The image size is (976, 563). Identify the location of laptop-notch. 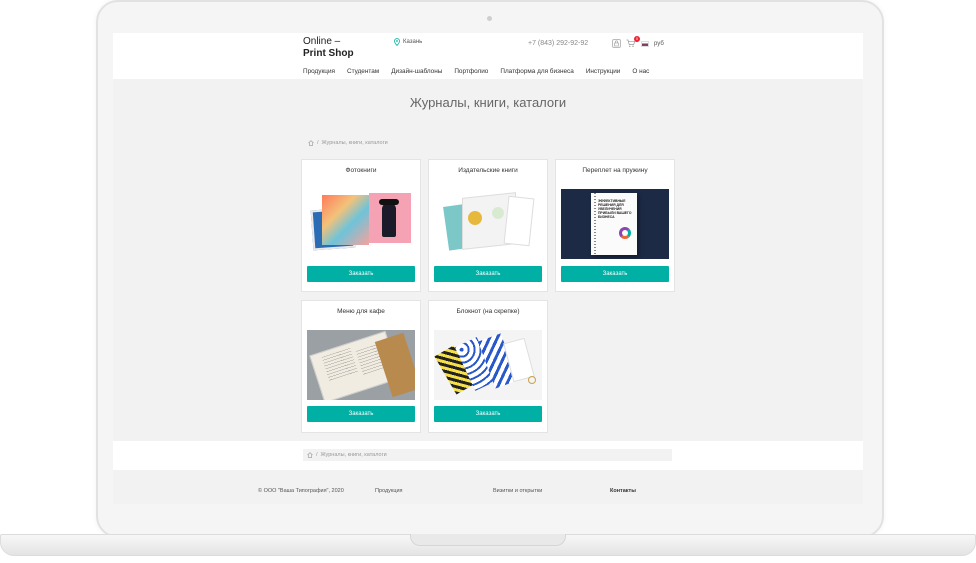
(488, 540).